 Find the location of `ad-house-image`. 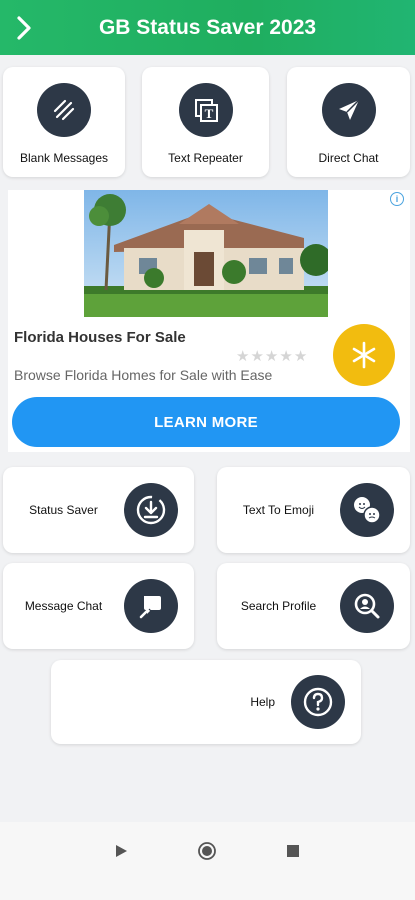

ad-house-image is located at coordinates (206, 253).